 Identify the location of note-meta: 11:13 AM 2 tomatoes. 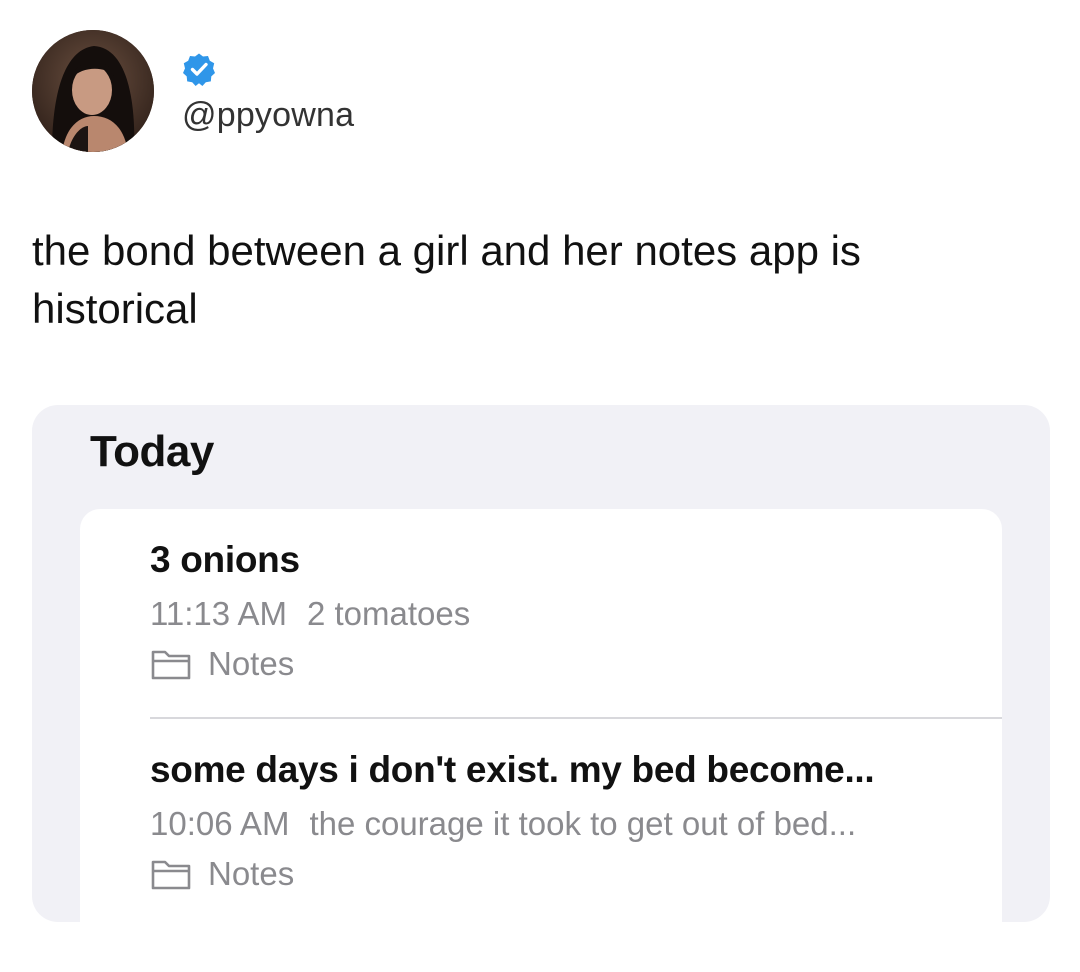
(565, 614).